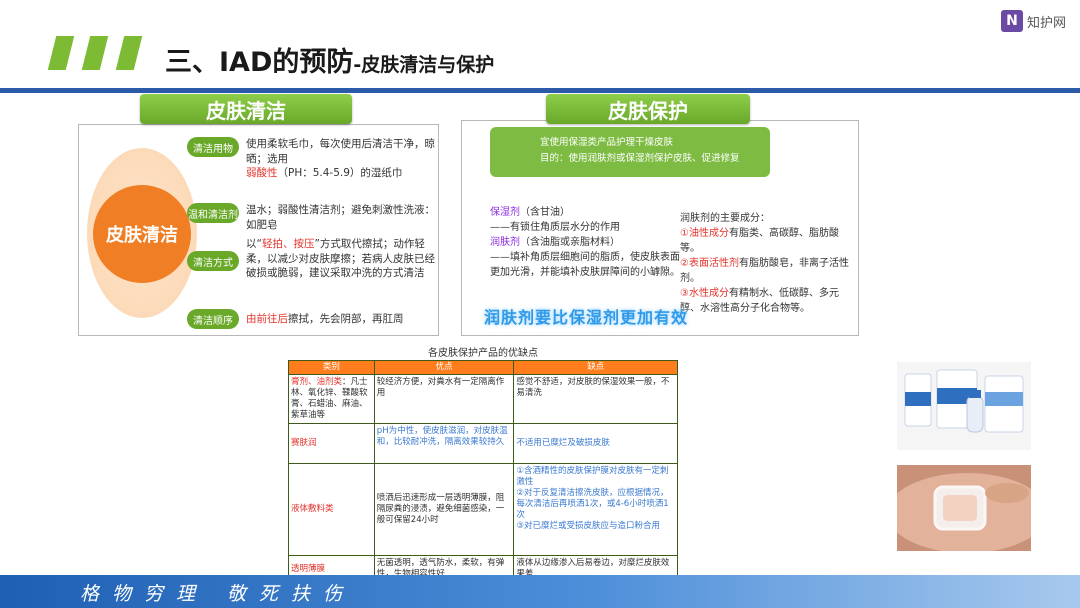 The width and height of the screenshot is (1080, 608). I want to click on protection-tag: 皮肤保护, so click(648, 109).